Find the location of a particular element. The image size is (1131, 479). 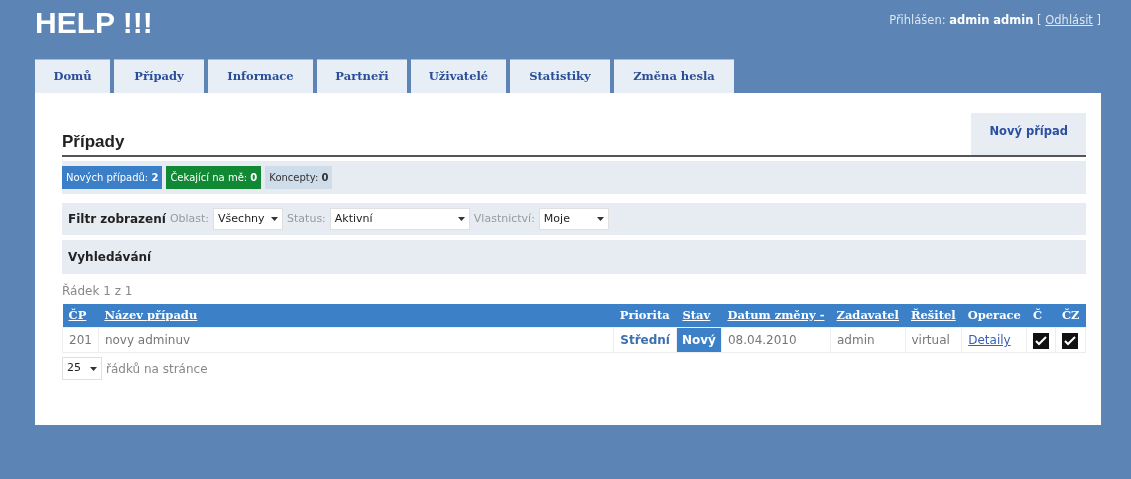

column-sort-link: Název případu is located at coordinates (151, 315).